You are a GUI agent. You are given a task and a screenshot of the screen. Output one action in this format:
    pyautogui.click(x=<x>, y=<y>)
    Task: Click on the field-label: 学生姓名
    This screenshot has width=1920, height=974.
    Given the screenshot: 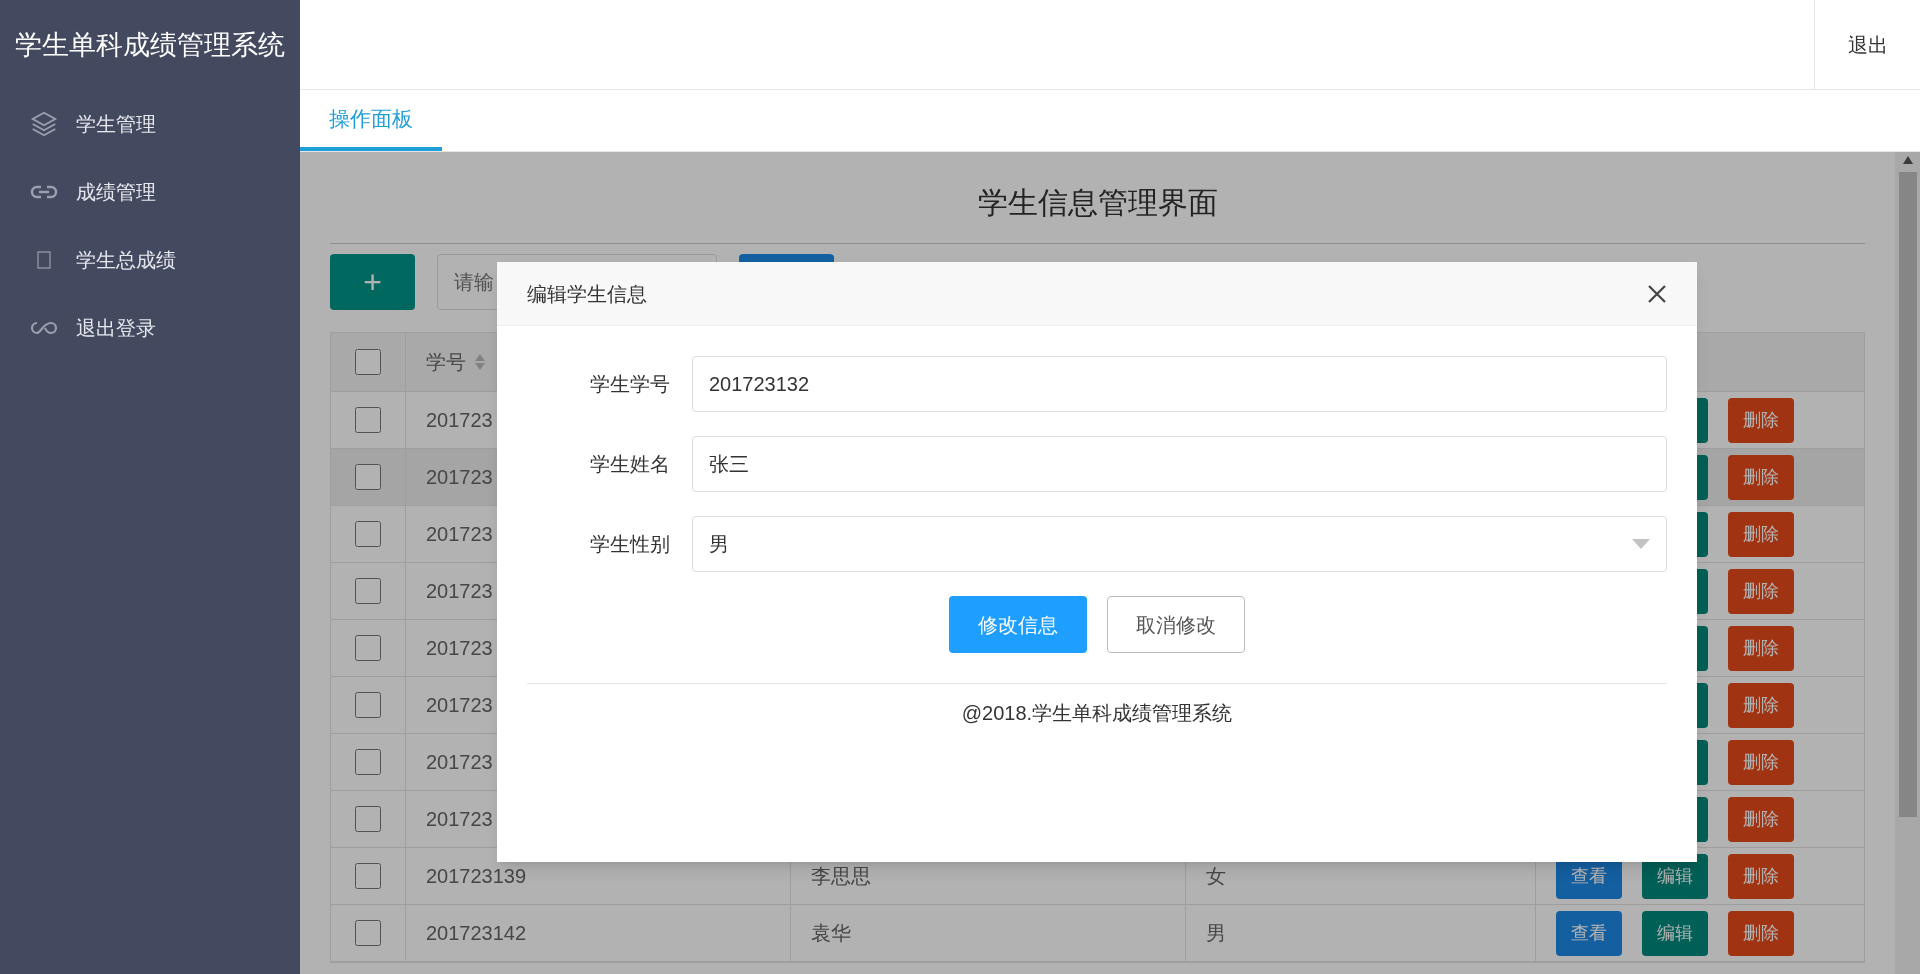 What is the action you would take?
    pyautogui.click(x=630, y=464)
    